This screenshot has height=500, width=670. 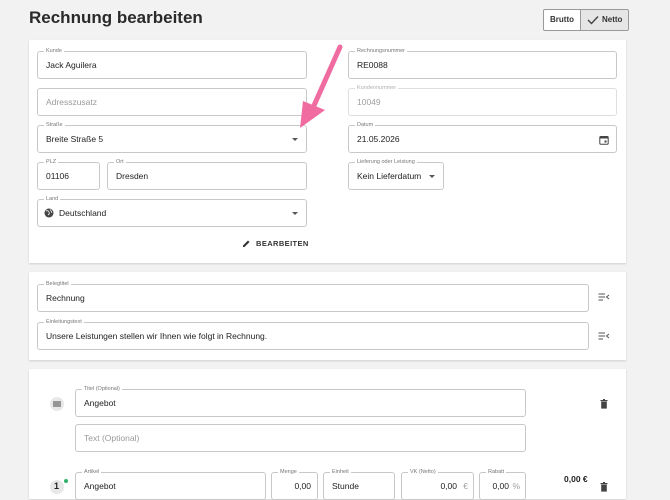 I want to click on netto-label: Netto, so click(x=612, y=19).